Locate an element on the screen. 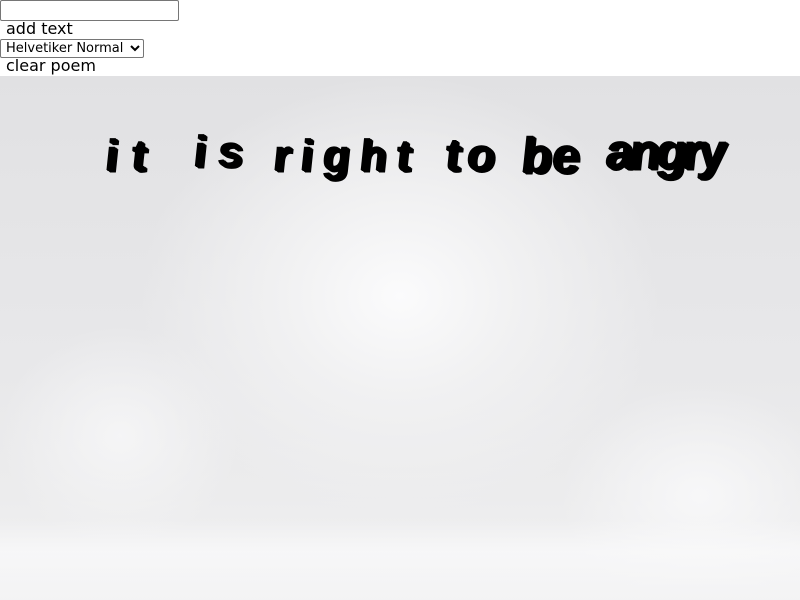 Image resolution: width=800 pixels, height=600 pixels. poem-word: bebebebebebebe is located at coordinates (552, 156).